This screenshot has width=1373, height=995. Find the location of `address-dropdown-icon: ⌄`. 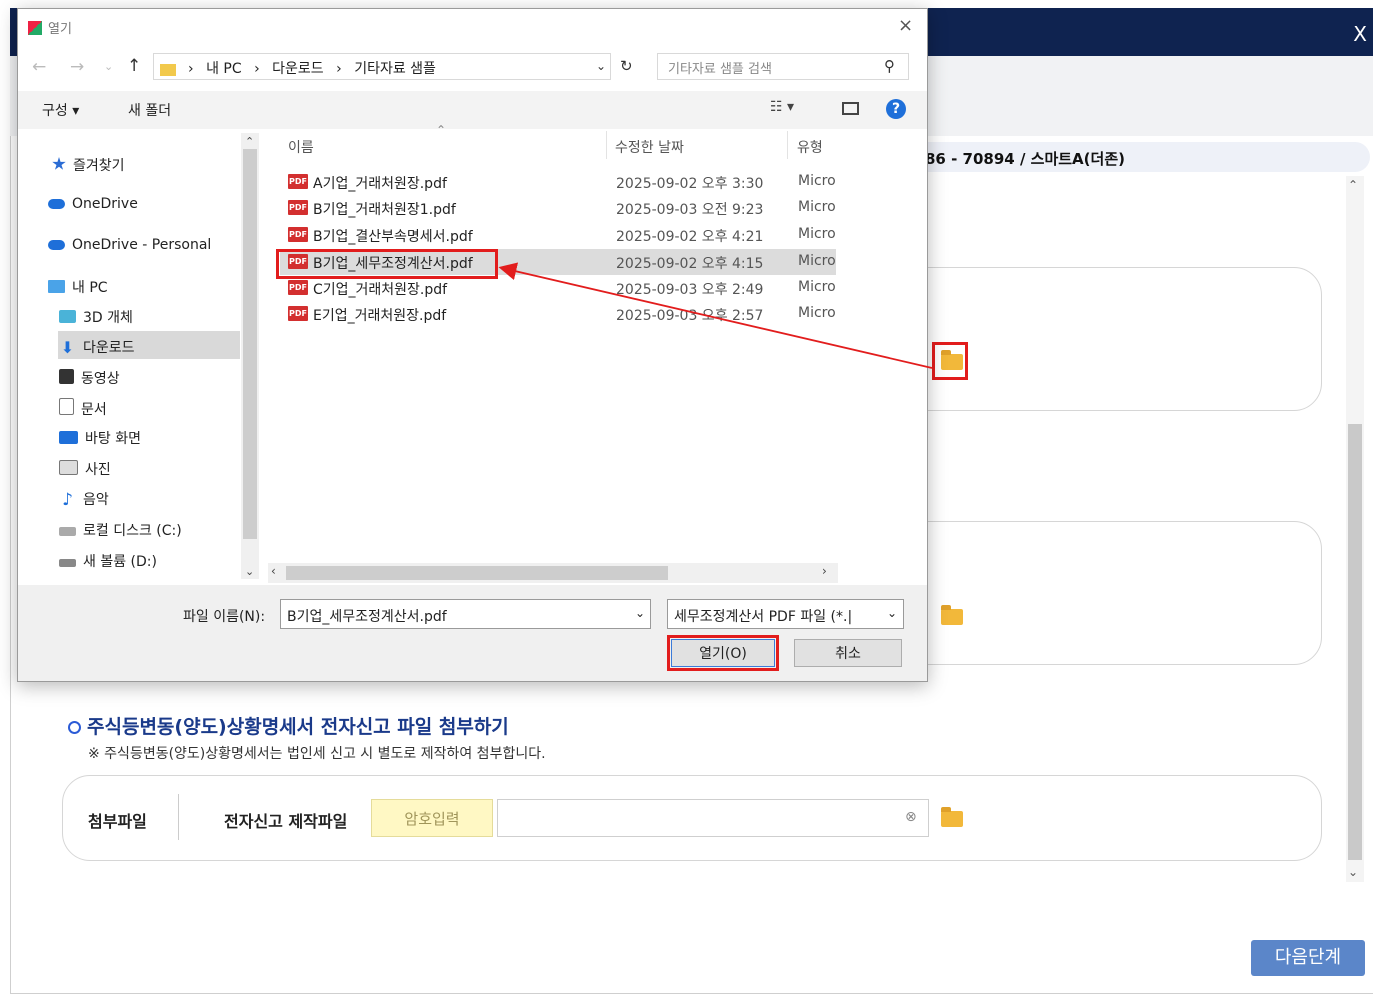

address-dropdown-icon: ⌄ is located at coordinates (601, 66).